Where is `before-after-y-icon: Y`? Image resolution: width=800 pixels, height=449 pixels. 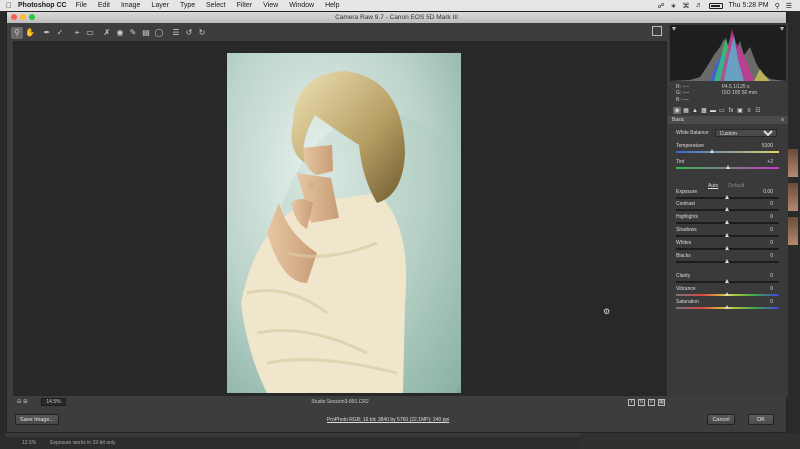 before-after-y-icon: Y is located at coordinates (631, 402).